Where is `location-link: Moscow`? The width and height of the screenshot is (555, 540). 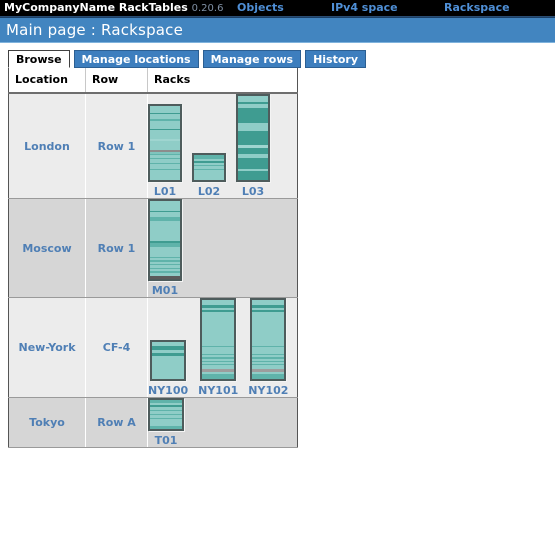
location-link: Moscow is located at coordinates (46, 248).